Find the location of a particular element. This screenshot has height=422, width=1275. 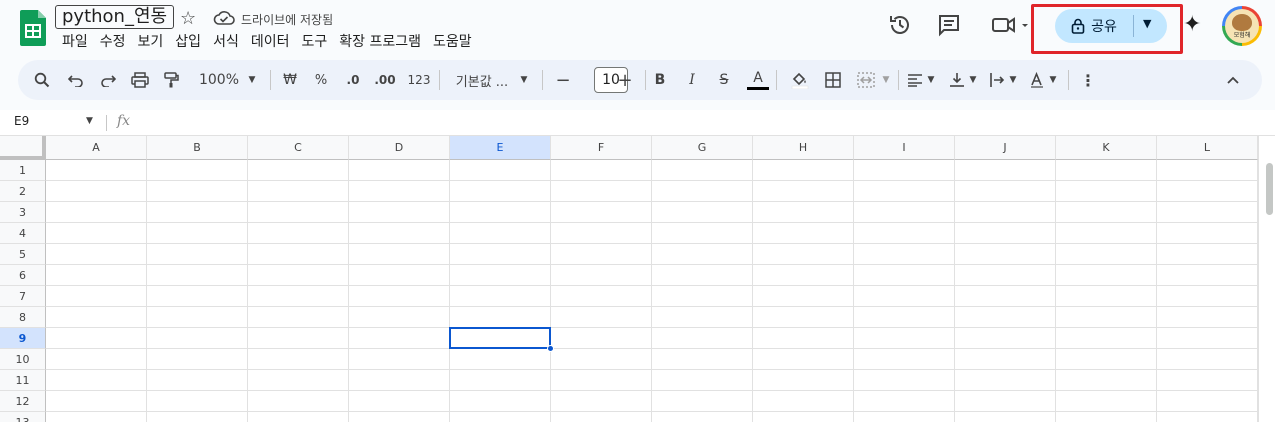

row-header-5: 5 is located at coordinates (23, 254).